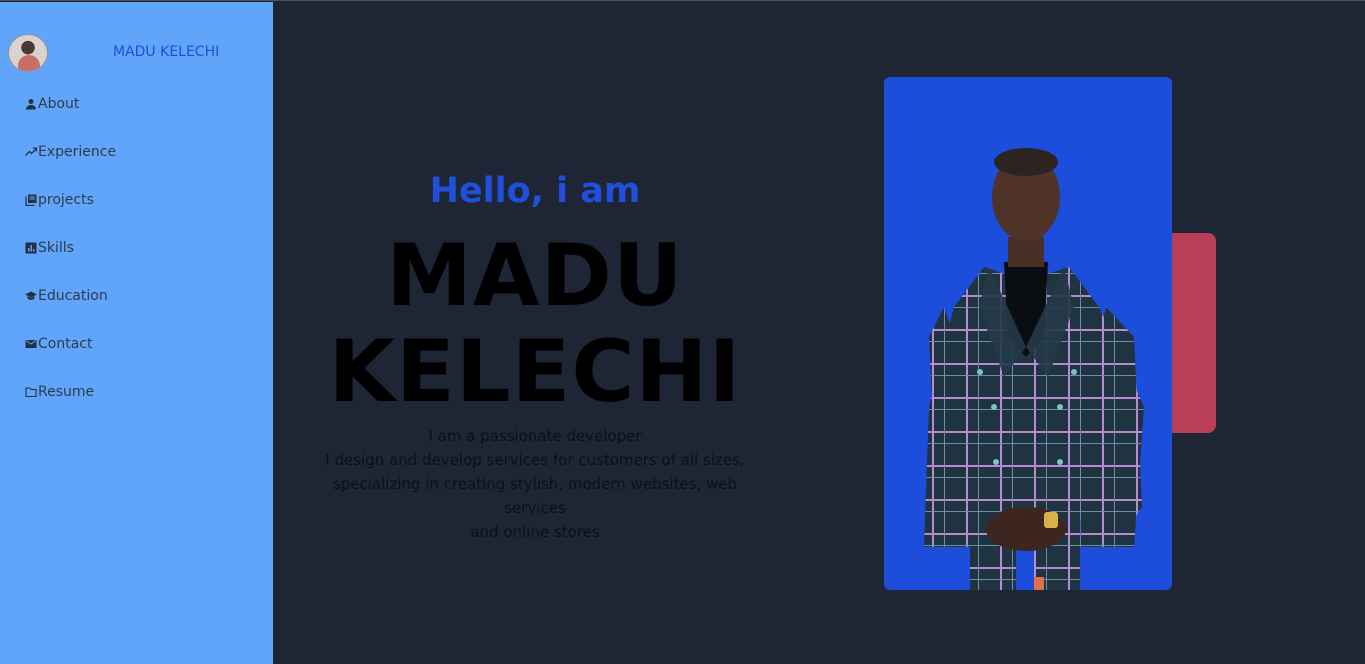  Describe the element at coordinates (66, 392) in the screenshot. I see `sidebar-item-label: Resume` at that location.